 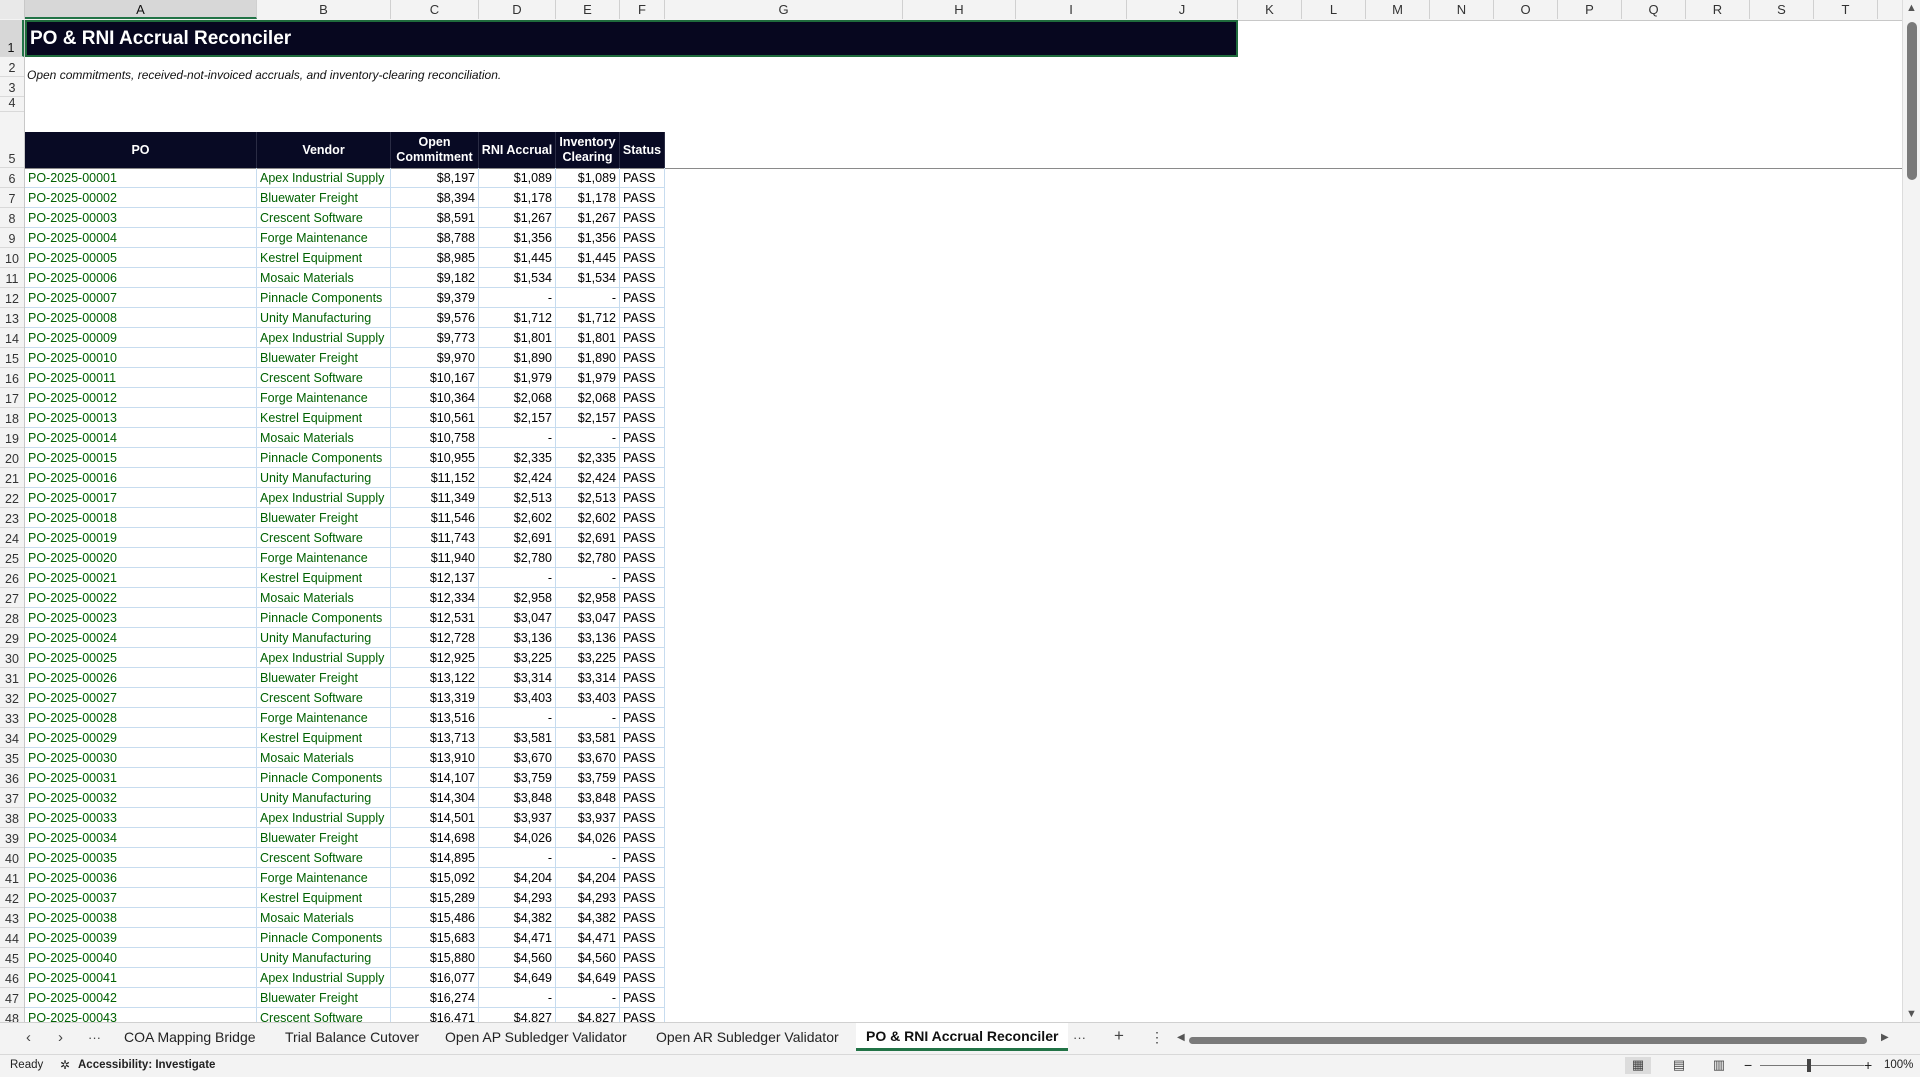 I want to click on rni-accrual-cell: $4,471, so click(x=517, y=938).